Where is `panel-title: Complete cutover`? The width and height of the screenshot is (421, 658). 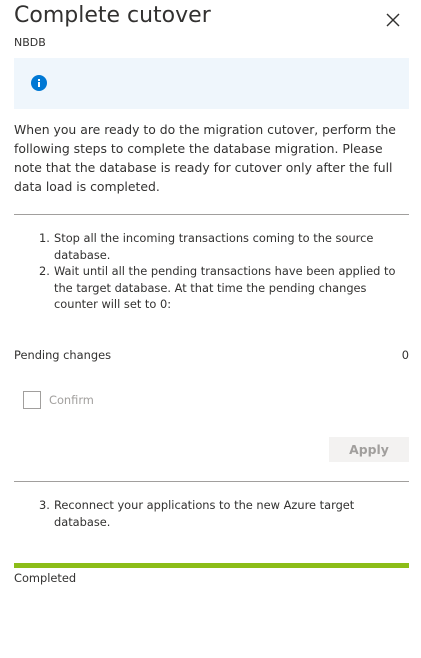
panel-title: Complete cutover is located at coordinates (112, 15).